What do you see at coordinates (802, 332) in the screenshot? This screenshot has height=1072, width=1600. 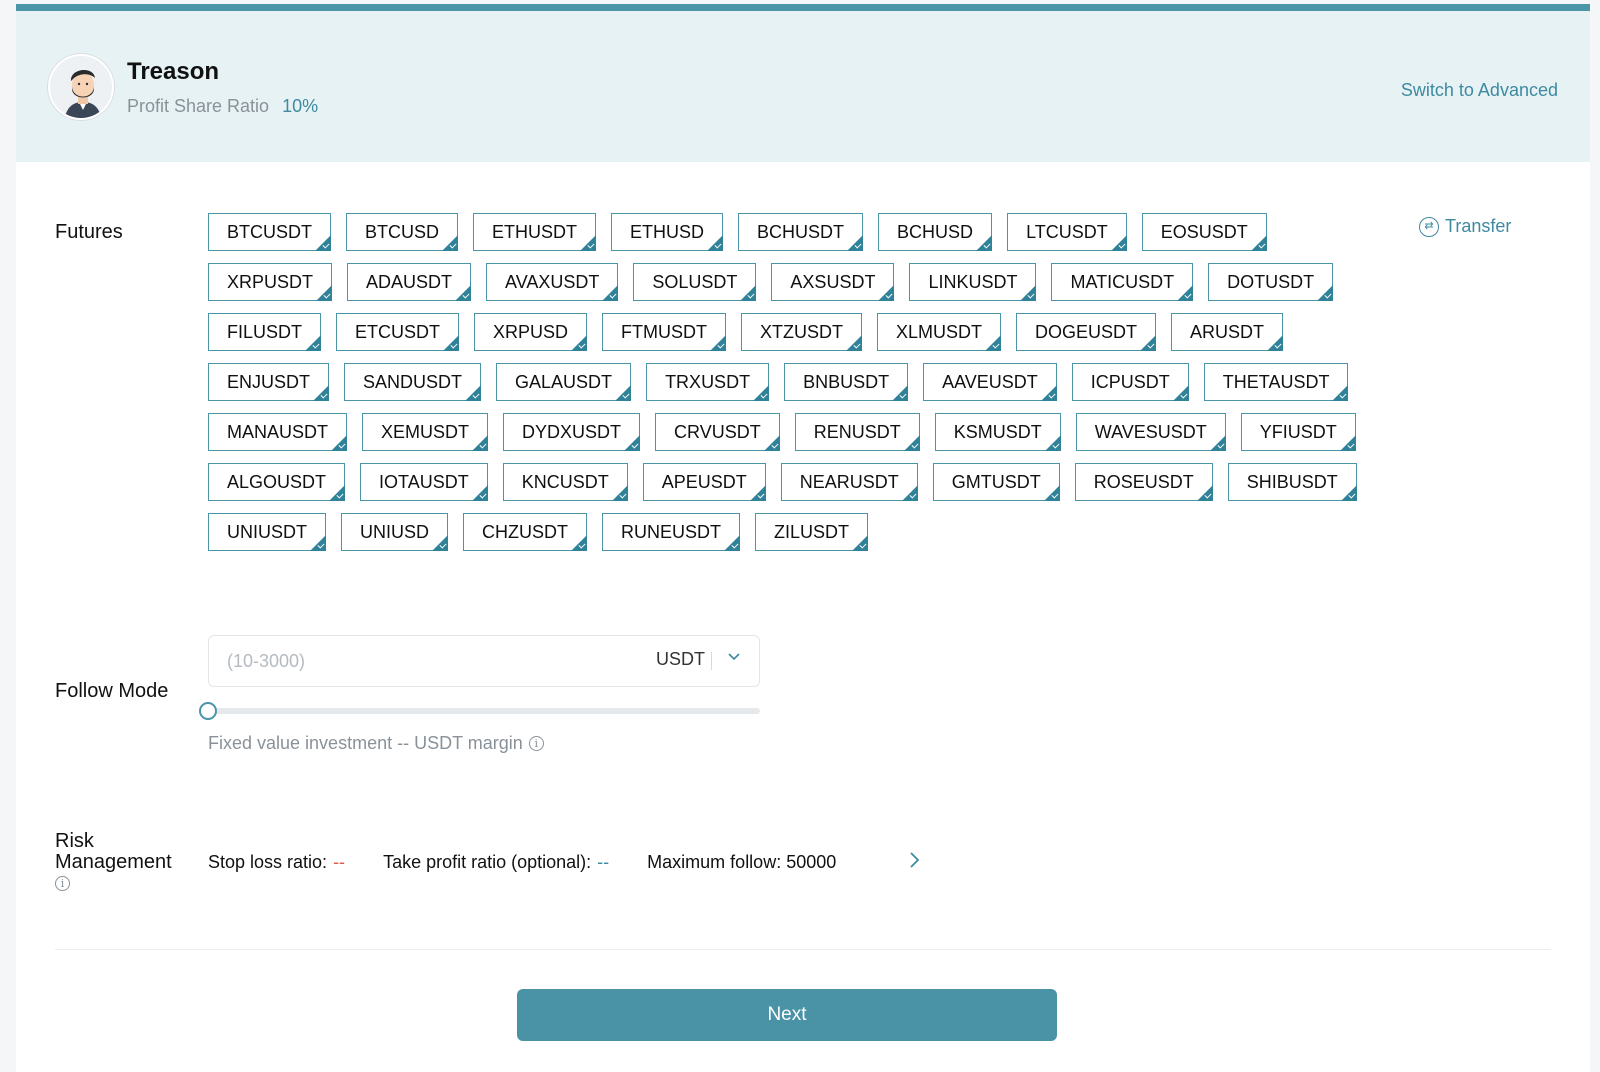 I see `futures-chip-xtzusdt: XTZUSDT` at bounding box center [802, 332].